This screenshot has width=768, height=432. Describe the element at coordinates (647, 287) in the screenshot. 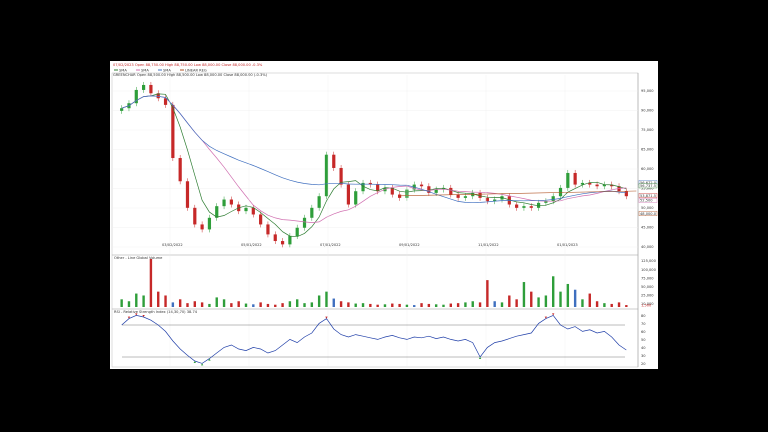

I see `volume-tick-label: 50,000` at that location.